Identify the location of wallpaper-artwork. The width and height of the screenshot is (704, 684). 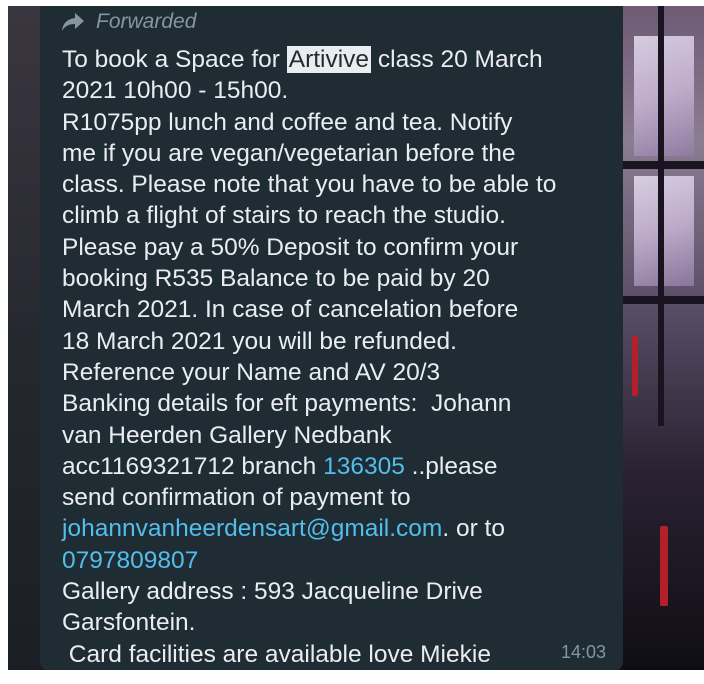
(662, 338).